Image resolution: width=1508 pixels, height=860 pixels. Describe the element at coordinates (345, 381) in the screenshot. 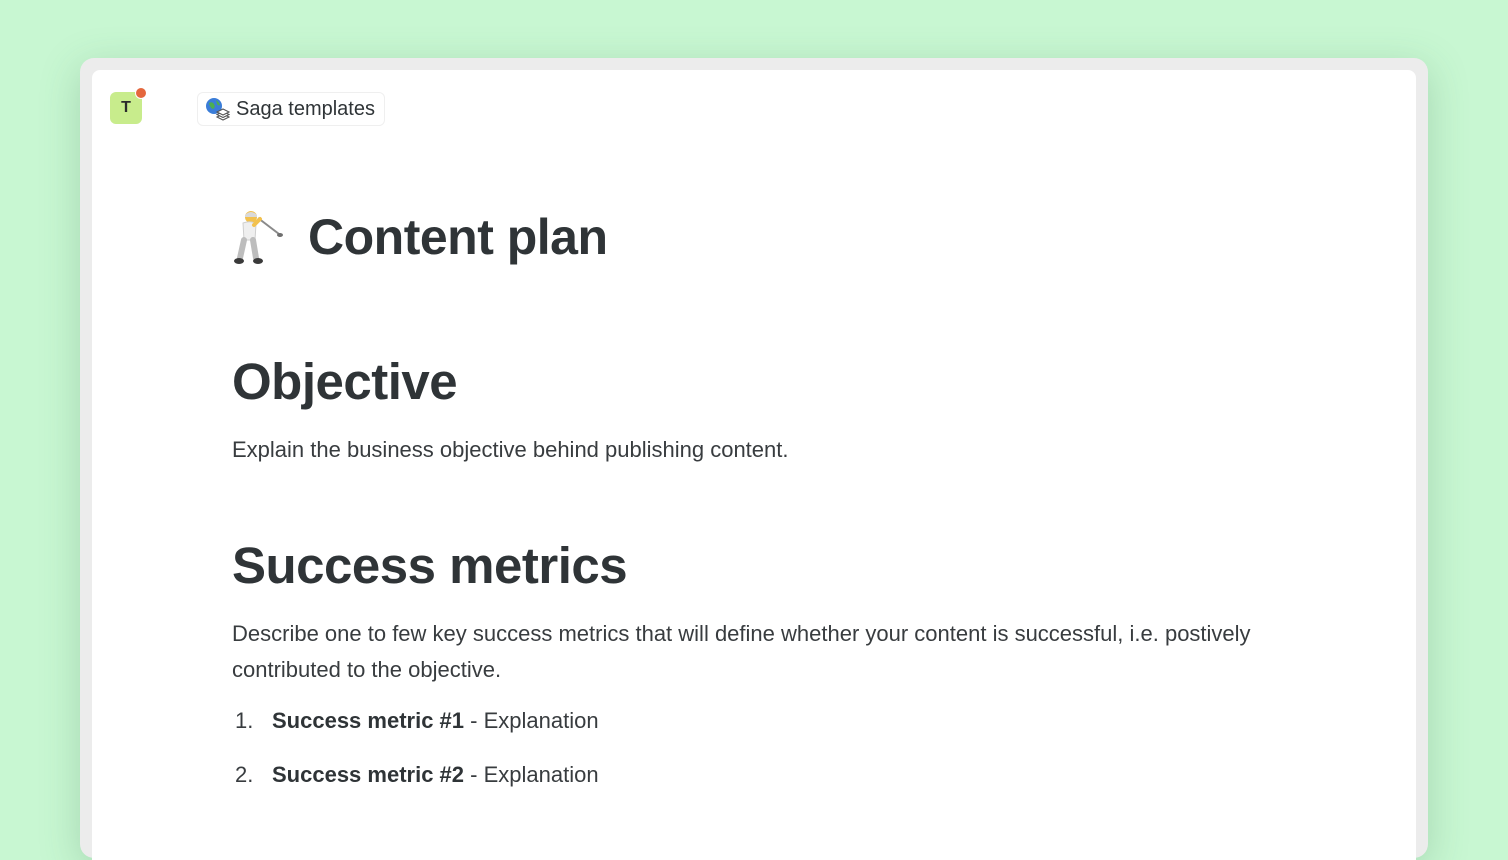

I see `objective-heading: Objective` at that location.